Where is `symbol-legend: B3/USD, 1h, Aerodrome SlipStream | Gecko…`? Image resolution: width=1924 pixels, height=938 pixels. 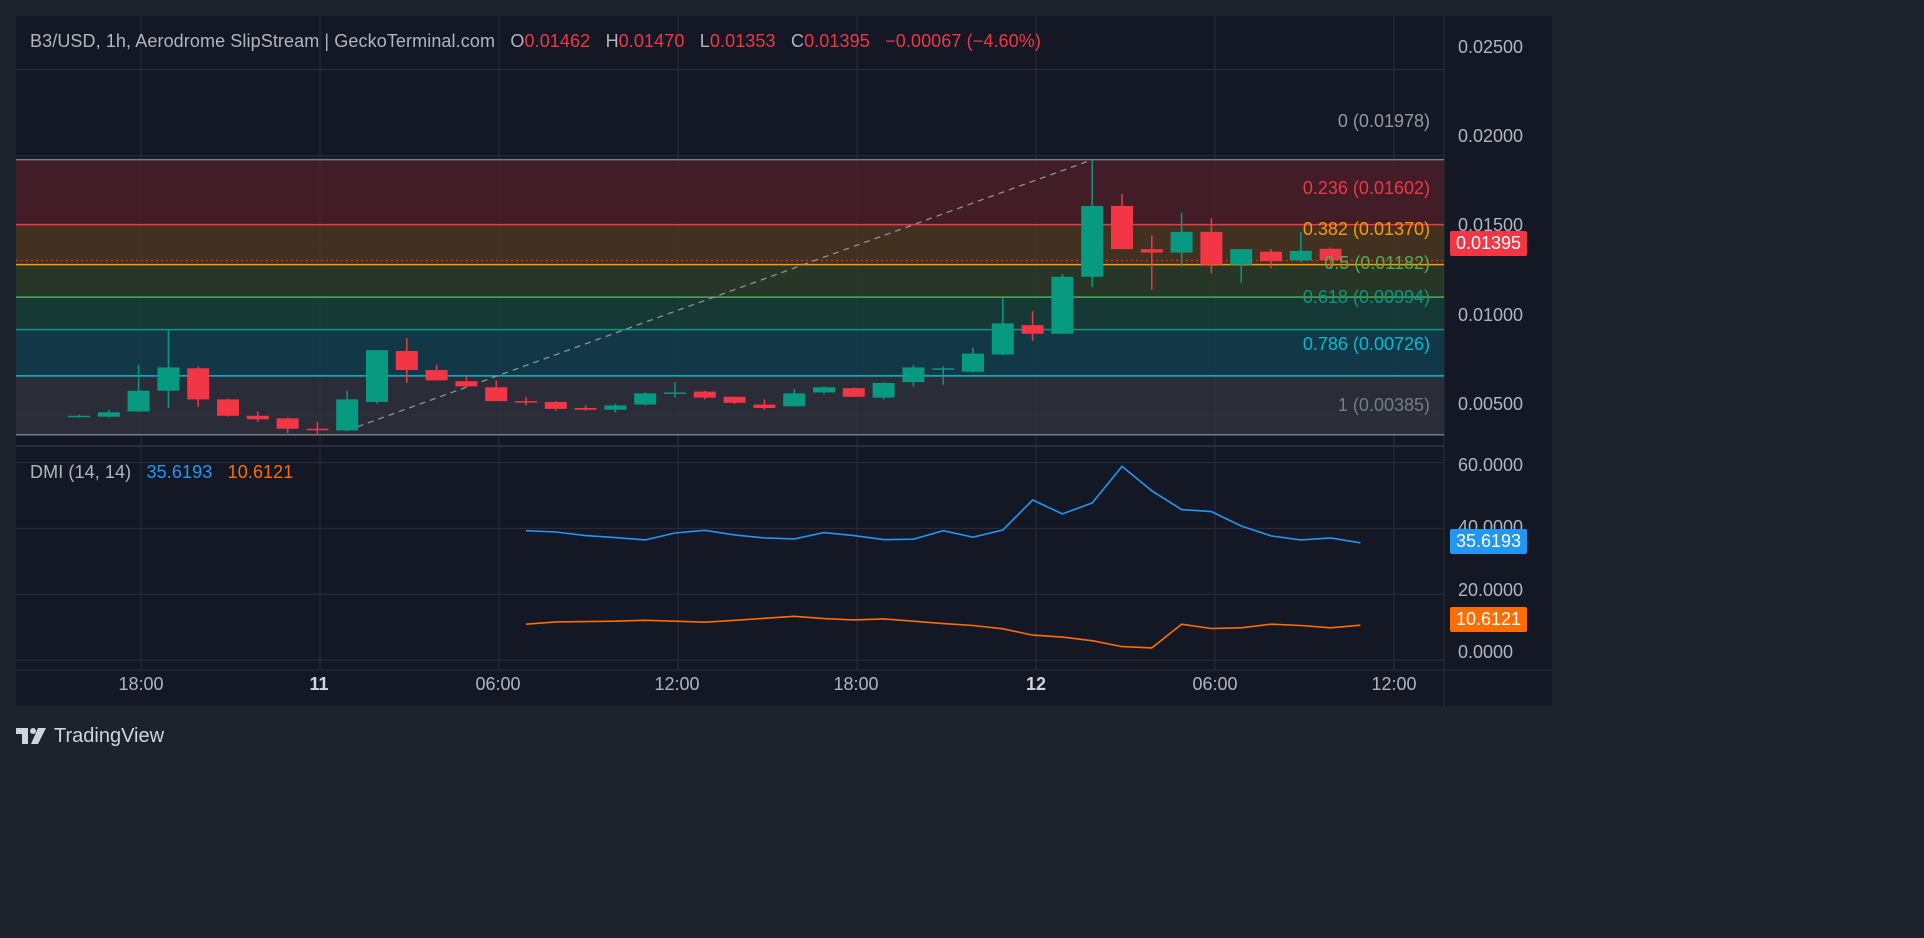 symbol-legend: B3/USD, 1h, Aerodrome SlipStream | Gecko… is located at coordinates (535, 41).